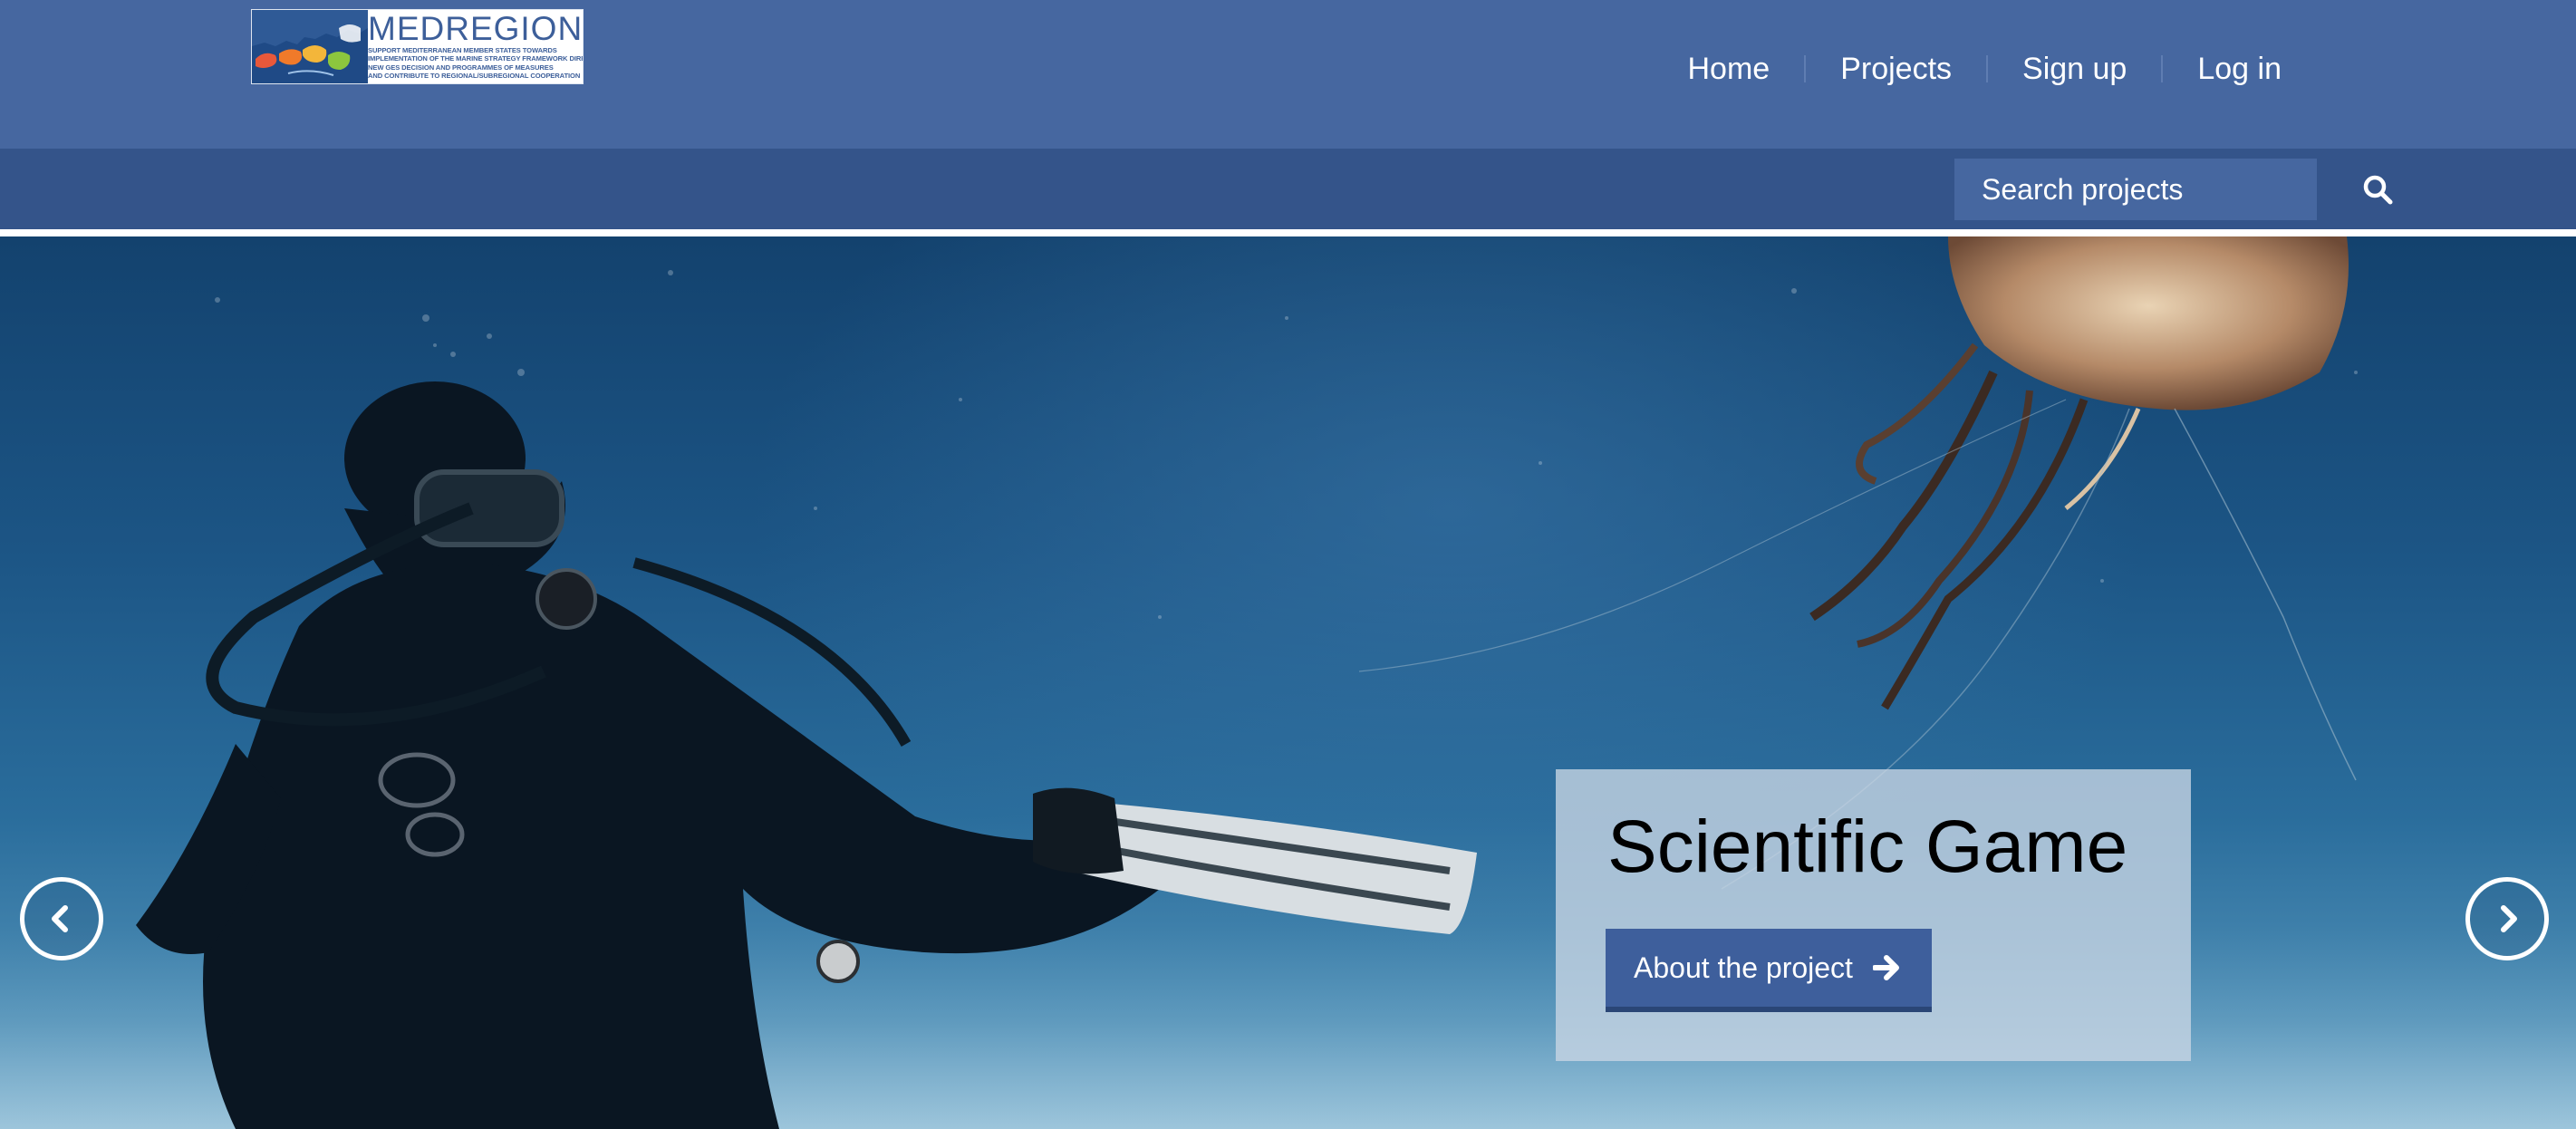 The height and width of the screenshot is (1129, 2576). Describe the element at coordinates (1873, 915) in the screenshot. I see `hero-caption-panel: Scientific Game About the project` at that location.